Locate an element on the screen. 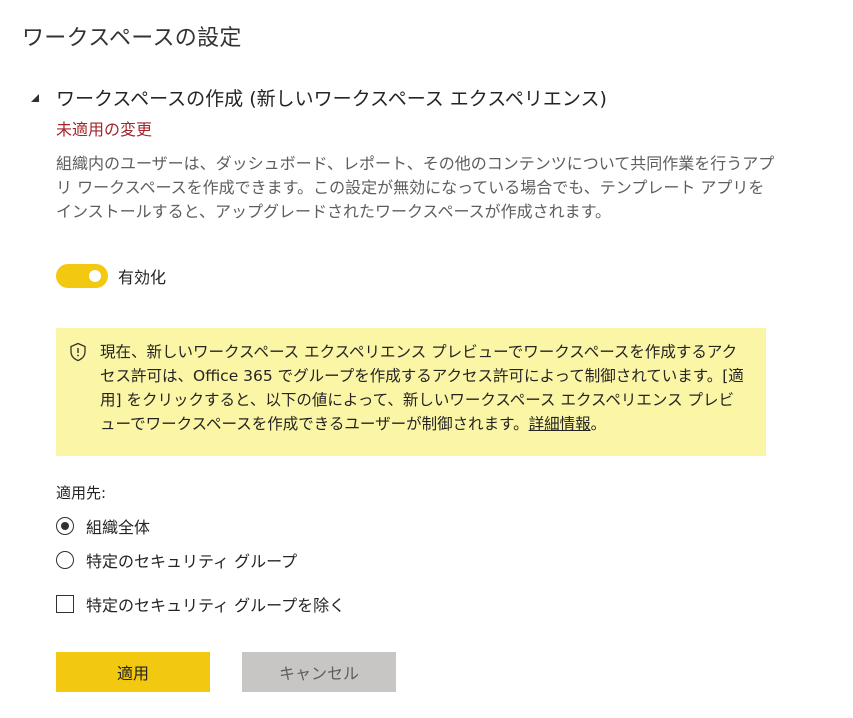 This screenshot has width=853, height=718. section-title: ワークスペースの作成 (新しいワークスペース エクスペリエンス) is located at coordinates (331, 99).